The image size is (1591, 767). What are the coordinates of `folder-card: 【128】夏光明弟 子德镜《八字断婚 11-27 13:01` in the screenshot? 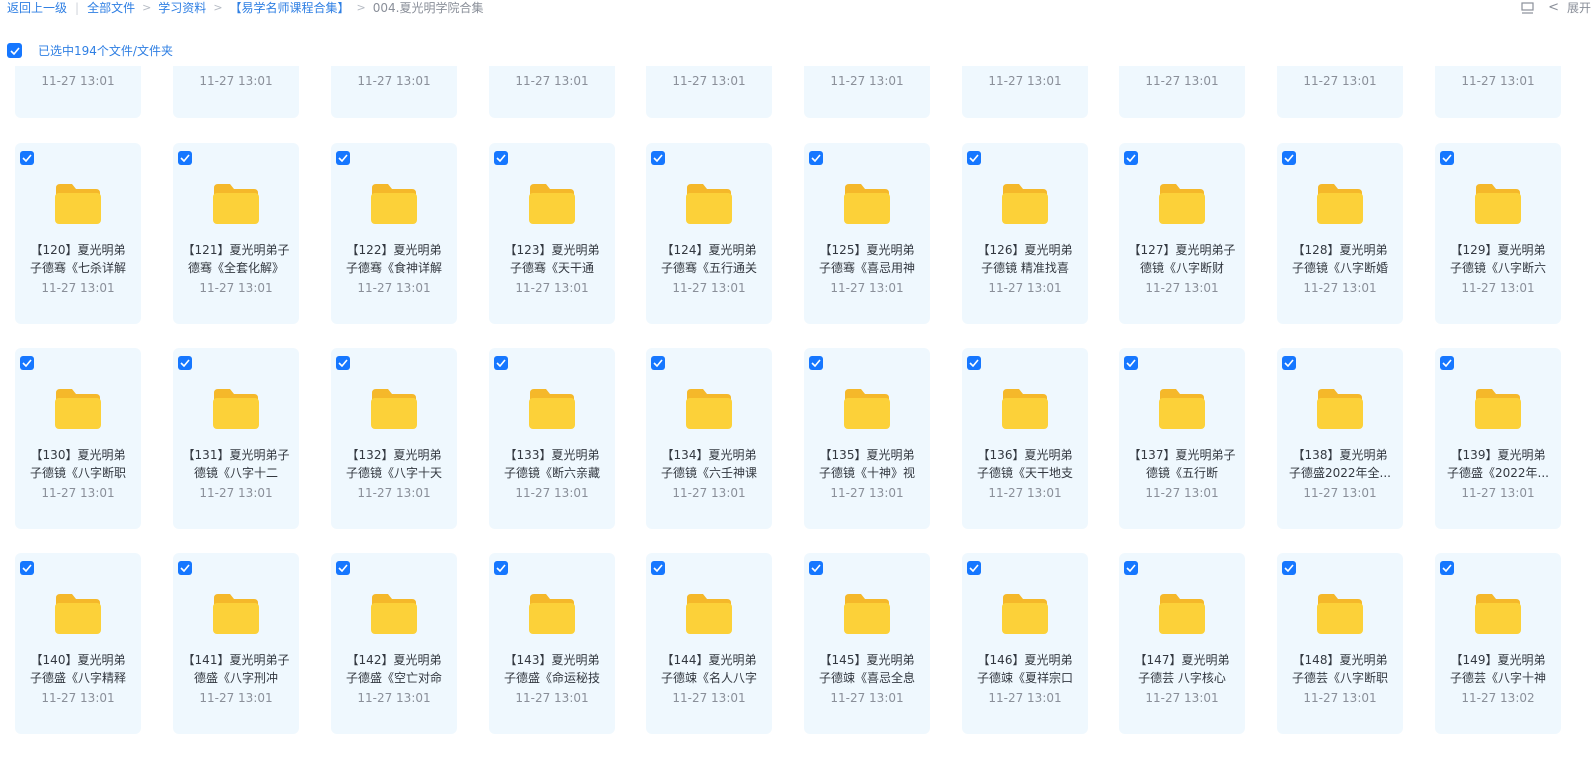 It's located at (1340, 233).